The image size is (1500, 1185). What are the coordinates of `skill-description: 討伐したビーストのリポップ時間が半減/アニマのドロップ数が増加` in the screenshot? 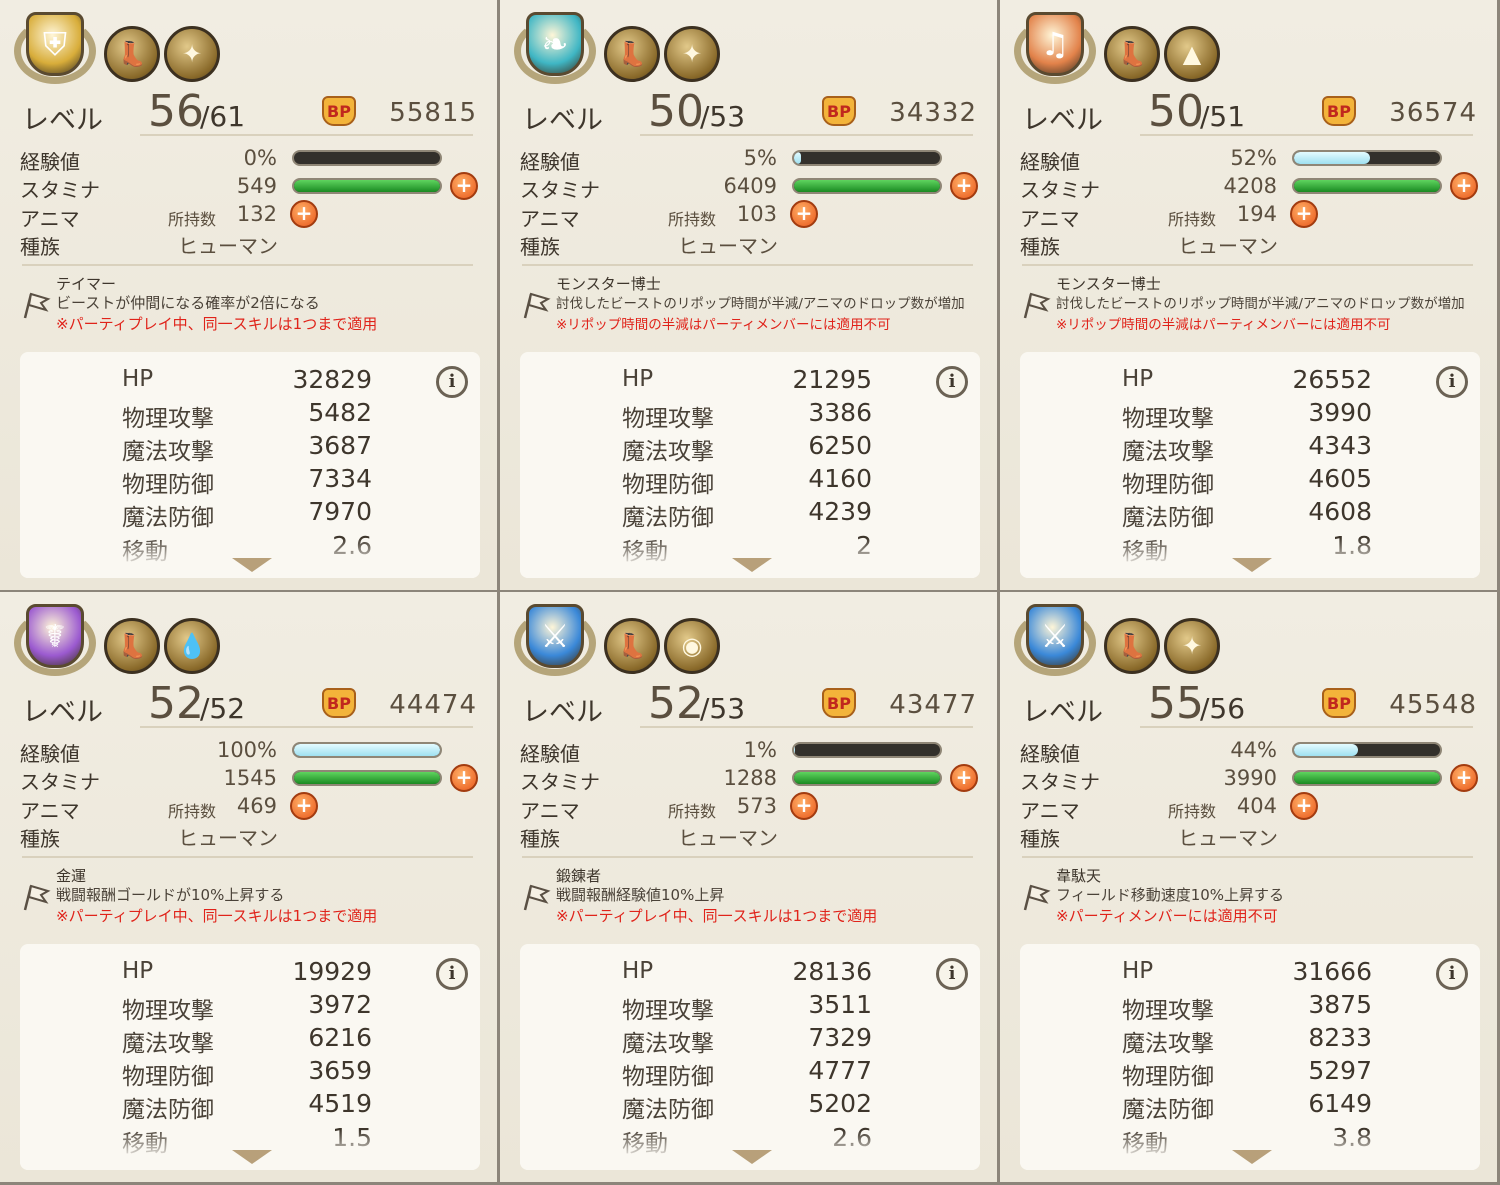 It's located at (760, 304).